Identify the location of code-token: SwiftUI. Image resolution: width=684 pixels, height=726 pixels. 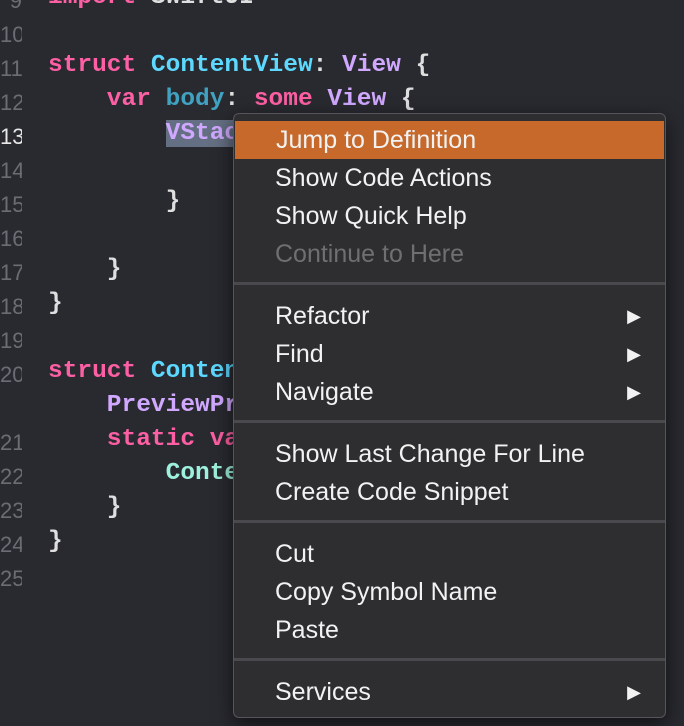
(195, 5).